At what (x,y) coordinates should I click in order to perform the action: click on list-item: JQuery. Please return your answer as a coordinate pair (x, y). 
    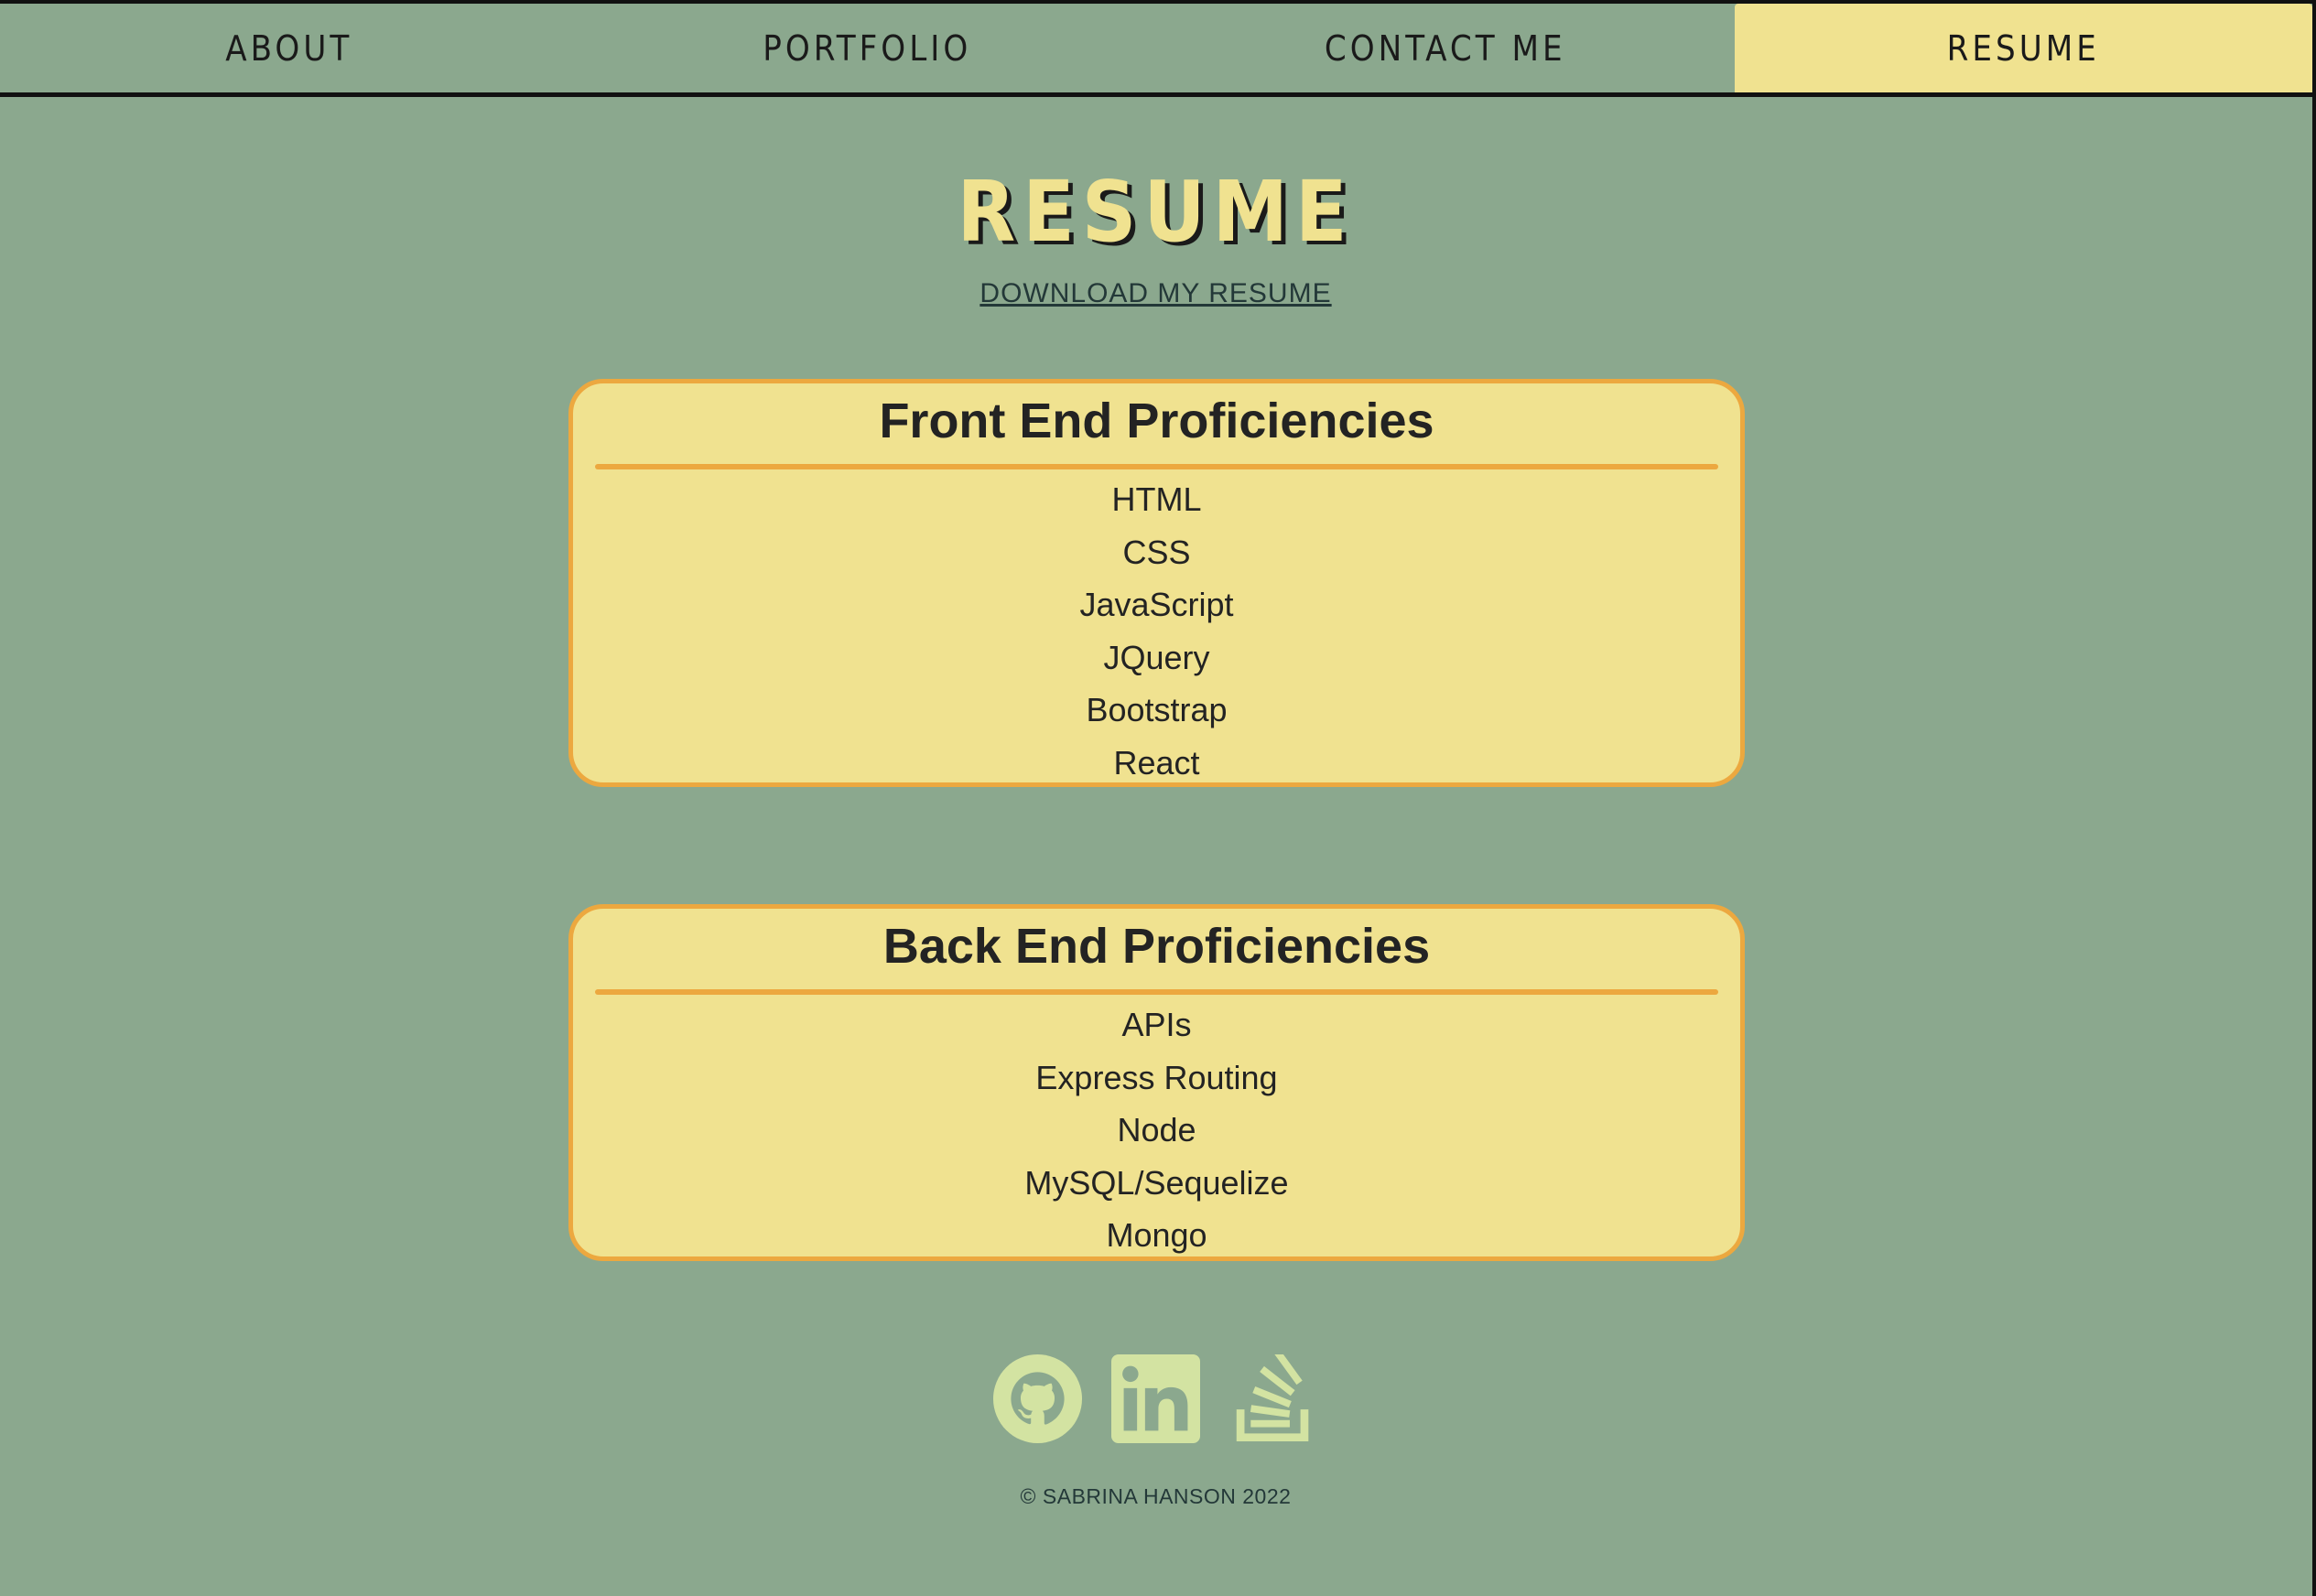
    Looking at the image, I should click on (1156, 657).